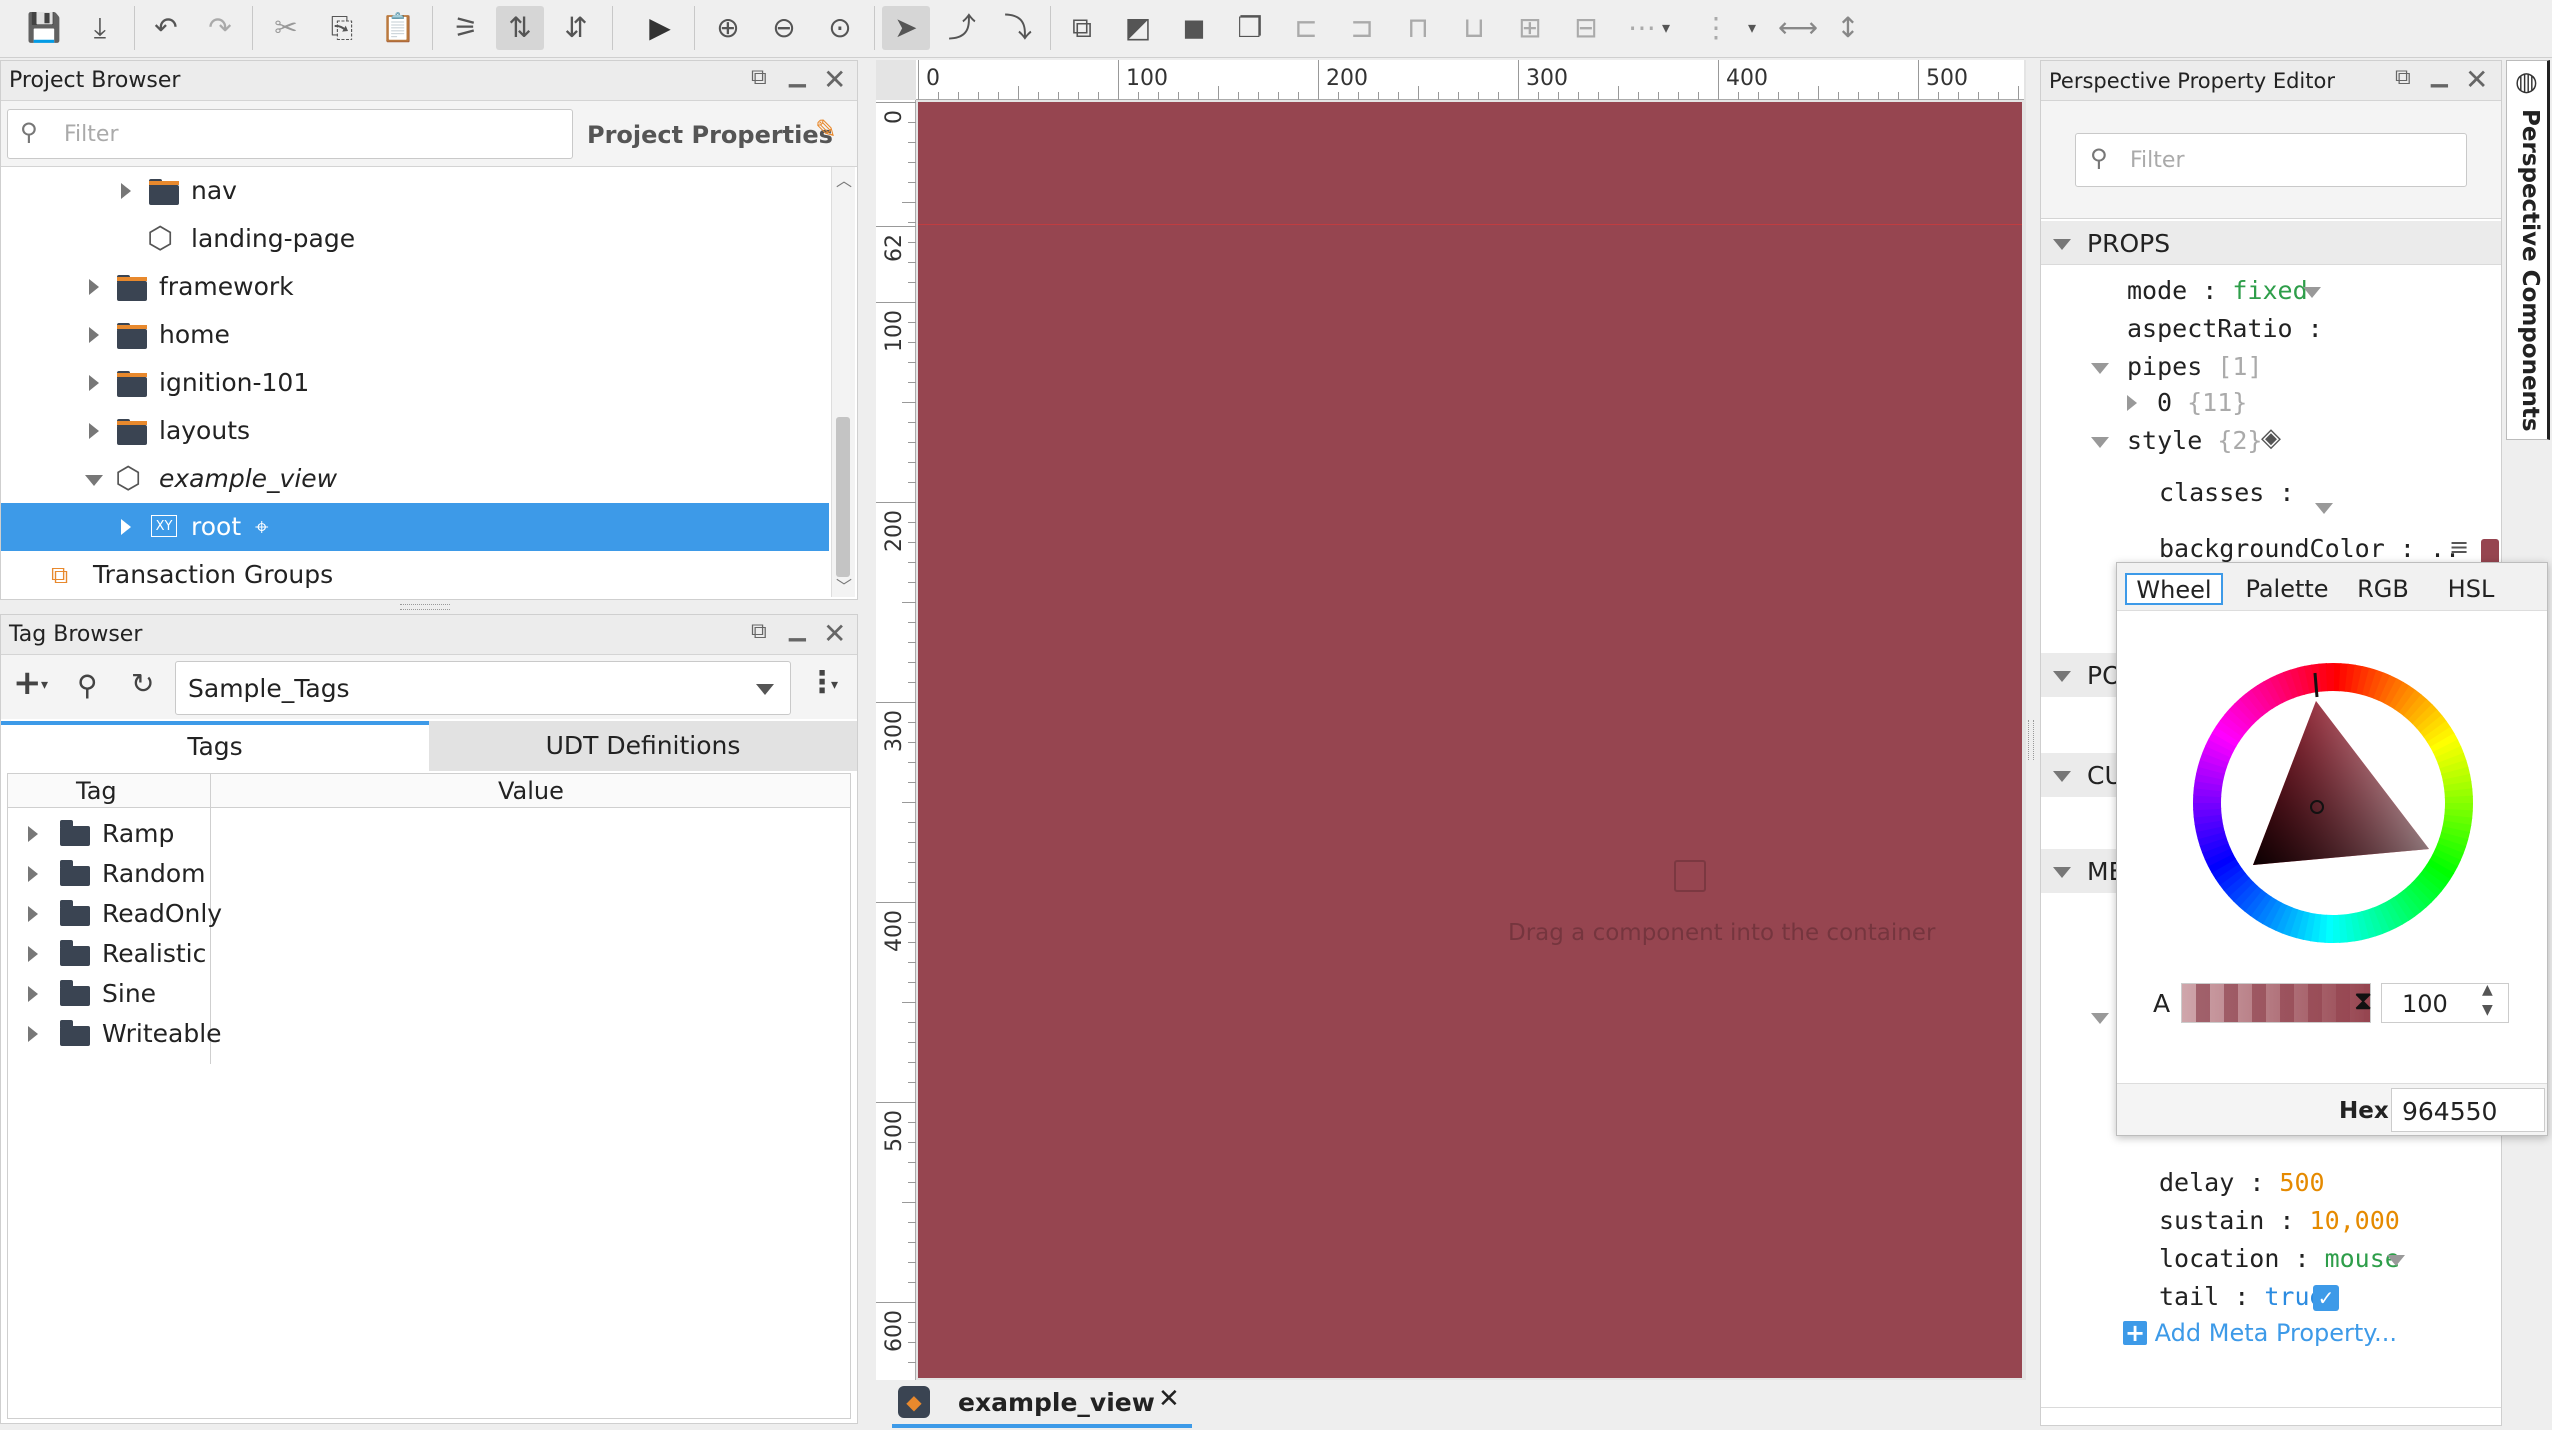 The image size is (2552, 1430). Describe the element at coordinates (1586, 28) in the screenshot. I see `align-middle-icon: ⊟` at that location.